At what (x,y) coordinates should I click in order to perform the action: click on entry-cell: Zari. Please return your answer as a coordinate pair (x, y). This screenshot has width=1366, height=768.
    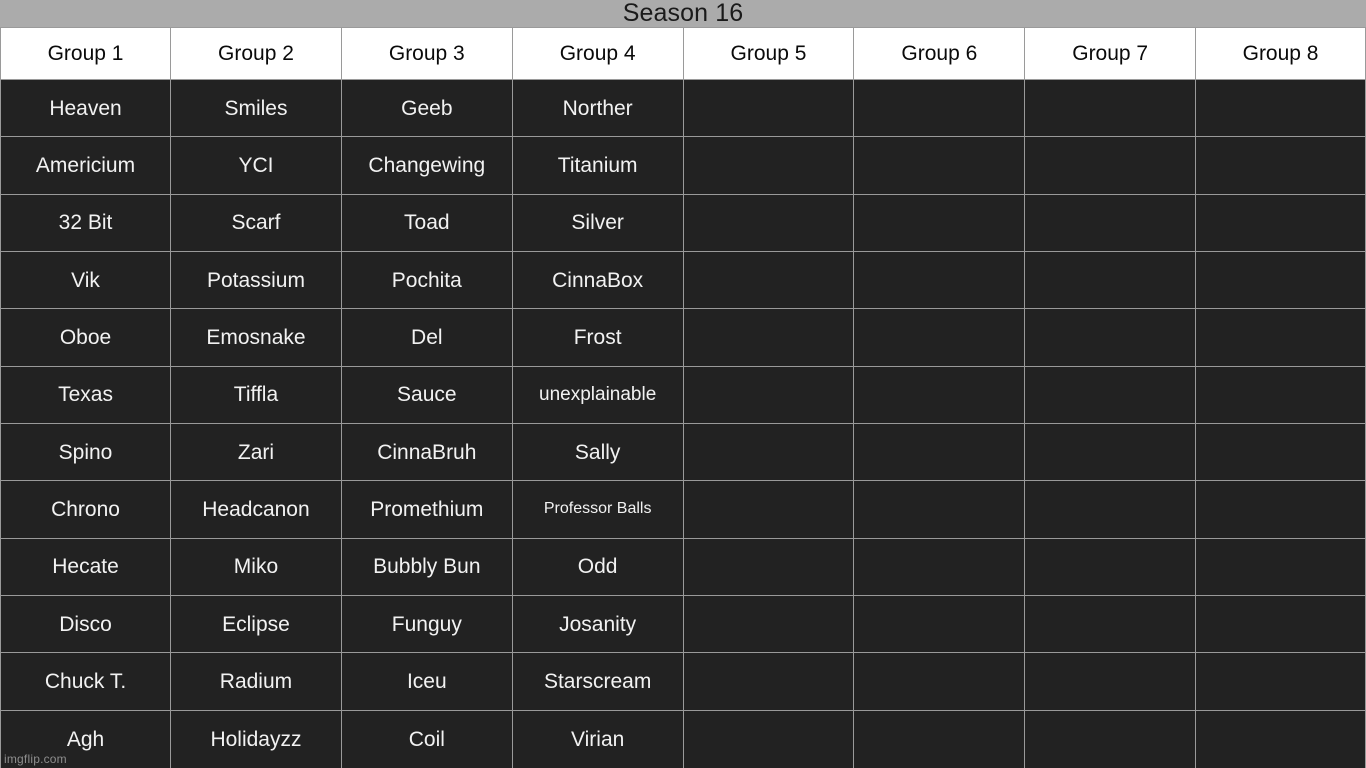
    Looking at the image, I should click on (255, 452).